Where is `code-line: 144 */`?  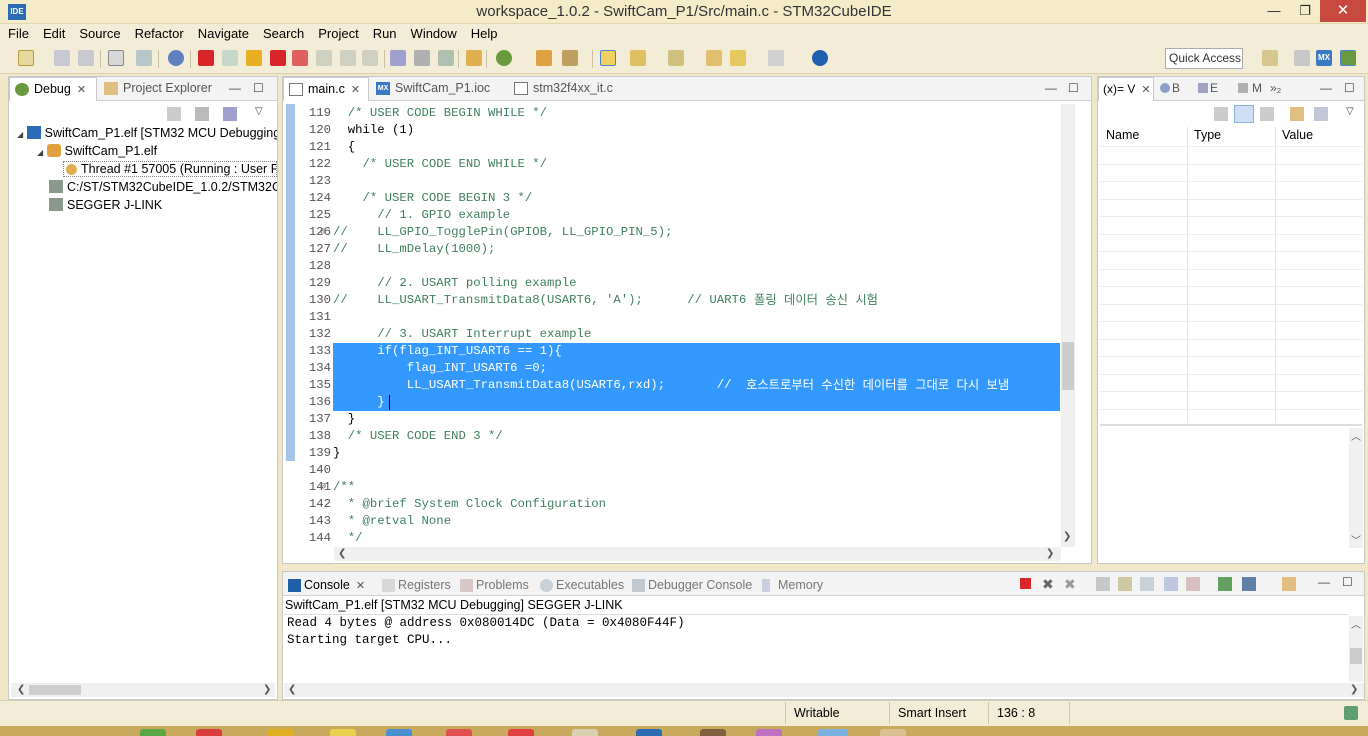 code-line: 144 */ is located at coordinates (672, 538).